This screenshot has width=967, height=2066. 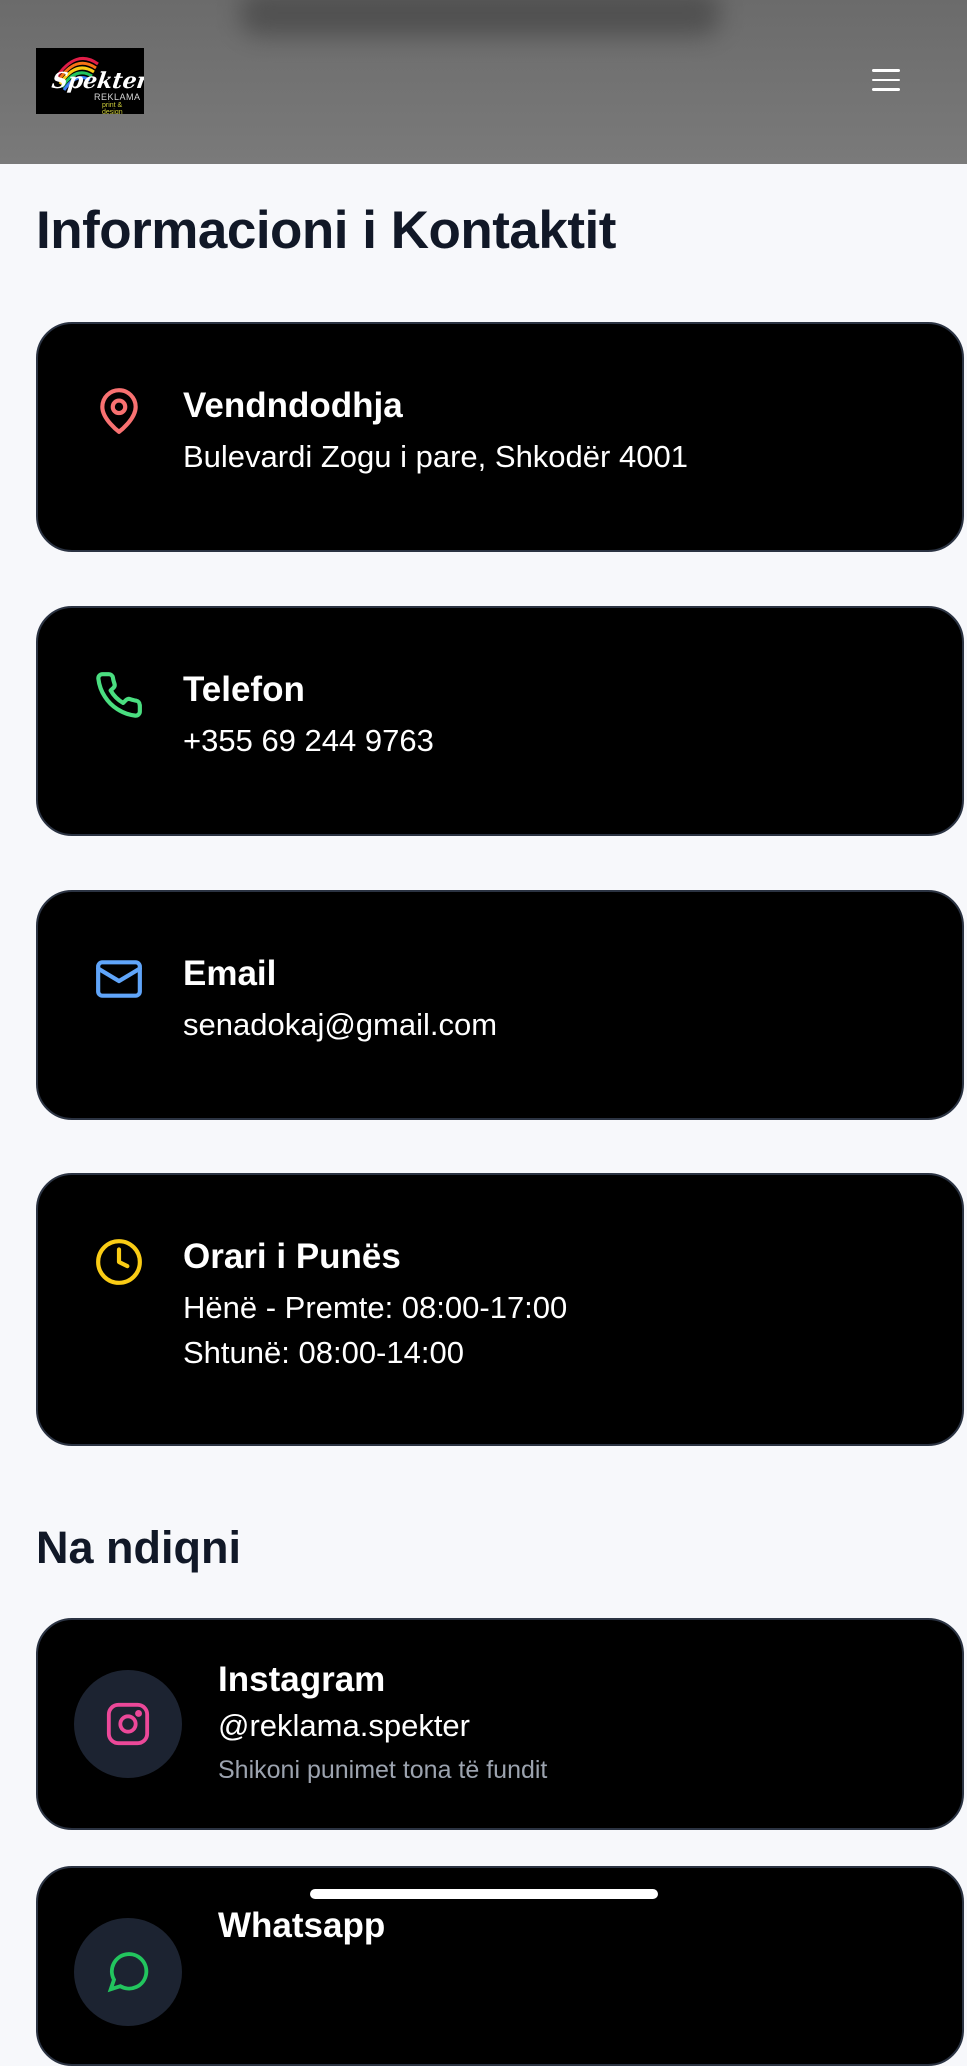 What do you see at coordinates (119, 979) in the screenshot?
I see `mail-icon` at bounding box center [119, 979].